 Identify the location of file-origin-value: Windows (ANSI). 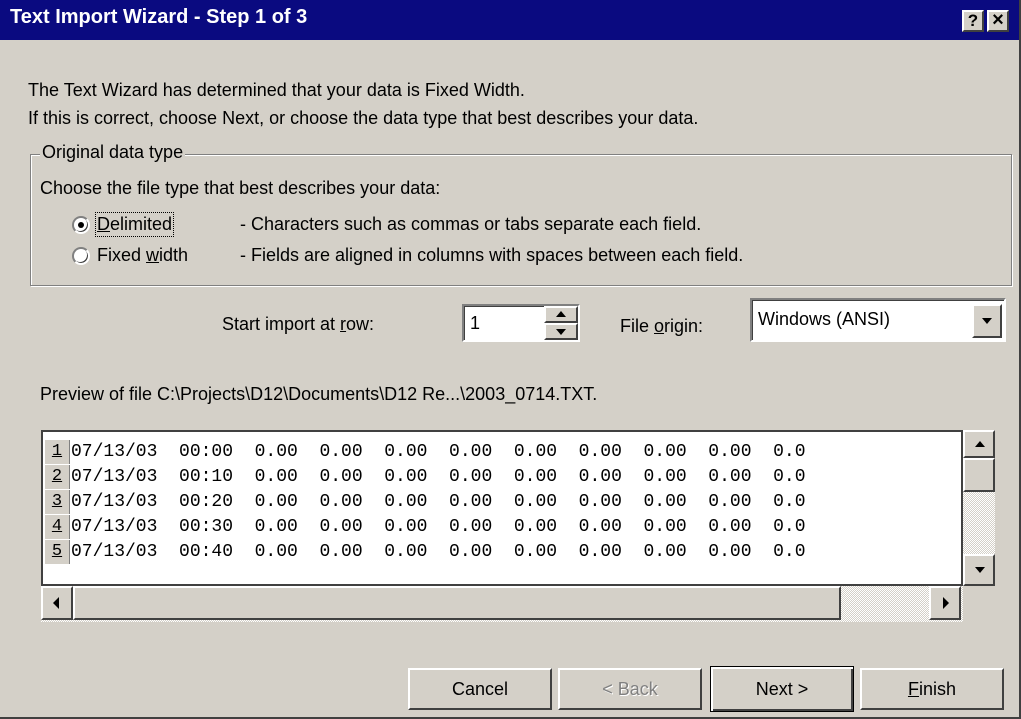
(824, 319).